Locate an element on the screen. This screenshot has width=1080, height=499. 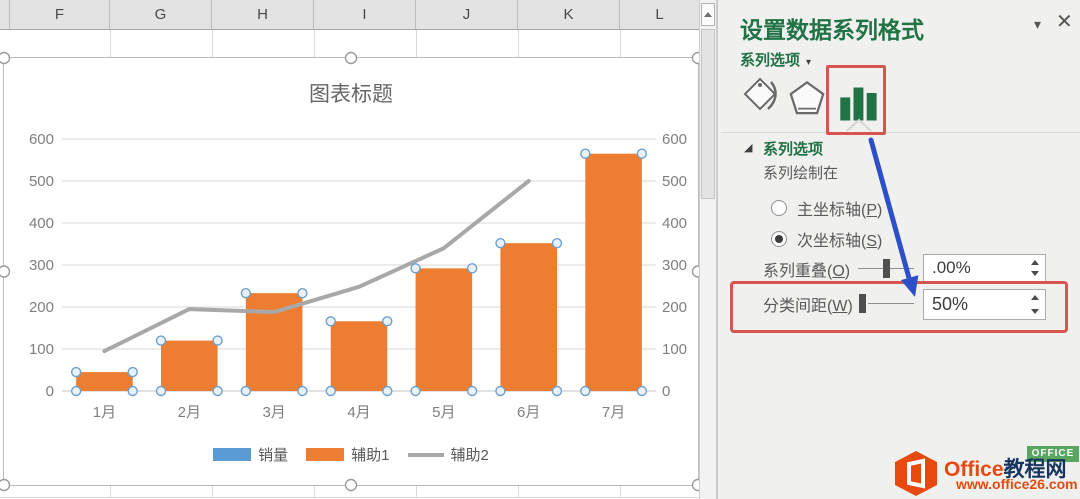
chart-legend: 销量 辅助1 辅助2 is located at coordinates (351, 454).